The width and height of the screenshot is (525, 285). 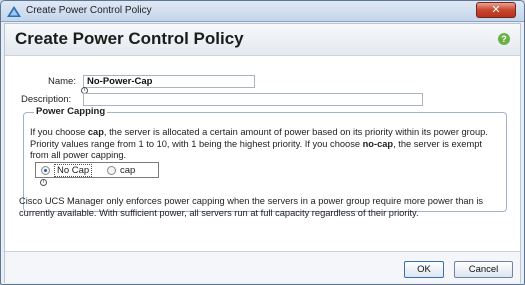 What do you see at coordinates (262, 11) in the screenshot?
I see `title-bar: Create Power Control Policy ✕` at bounding box center [262, 11].